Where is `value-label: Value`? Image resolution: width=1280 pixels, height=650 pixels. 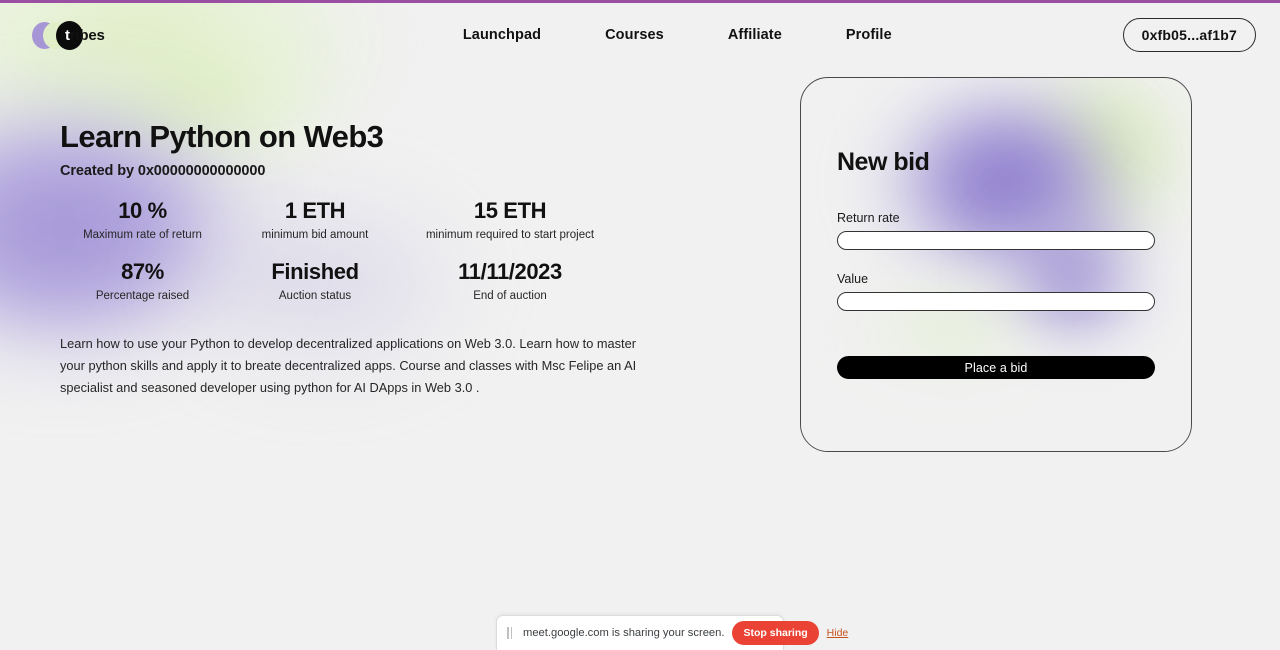 value-label: Value is located at coordinates (853, 279).